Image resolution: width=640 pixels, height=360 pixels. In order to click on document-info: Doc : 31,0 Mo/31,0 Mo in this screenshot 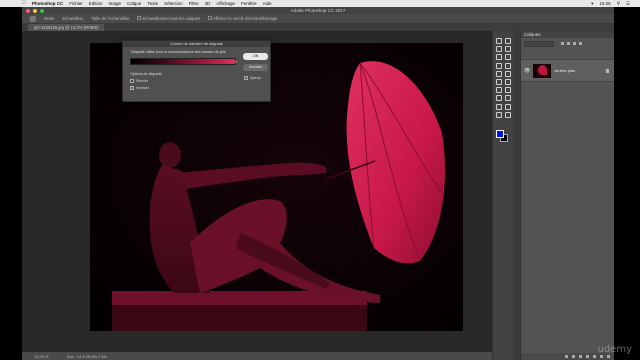, I will do `click(87, 356)`.